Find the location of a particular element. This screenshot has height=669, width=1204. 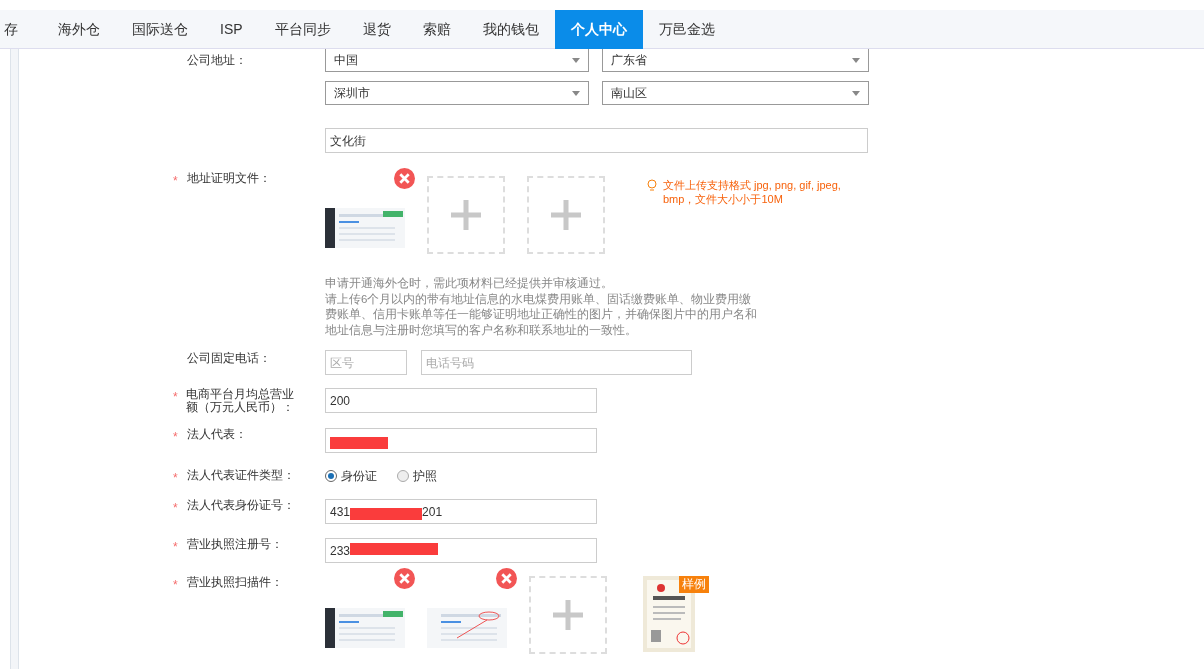

field-label: 地址证明文件： is located at coordinates (229, 178).